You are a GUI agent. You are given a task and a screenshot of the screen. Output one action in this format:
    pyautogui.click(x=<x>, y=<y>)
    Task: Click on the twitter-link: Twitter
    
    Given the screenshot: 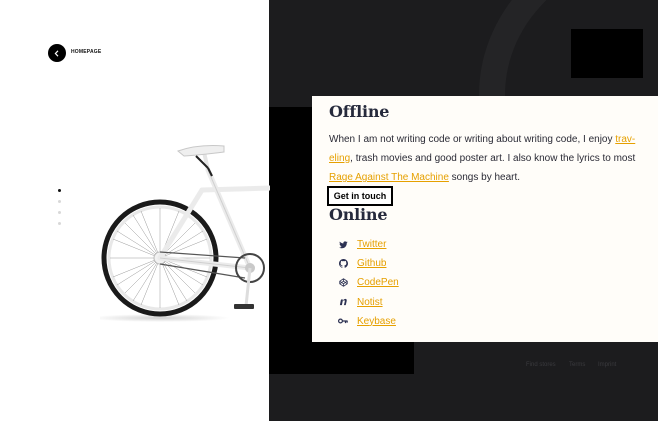 What is the action you would take?
    pyautogui.click(x=371, y=244)
    